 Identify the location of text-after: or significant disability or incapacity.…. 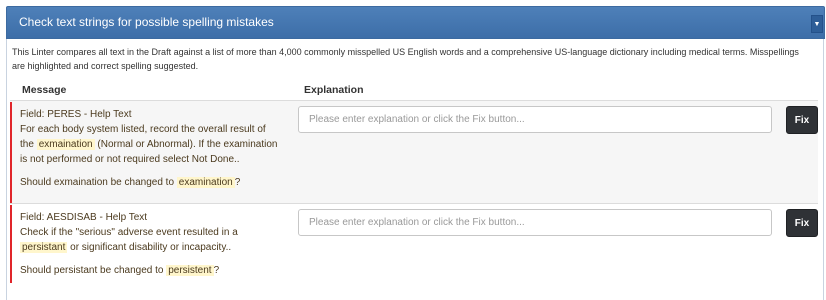
(149, 247).